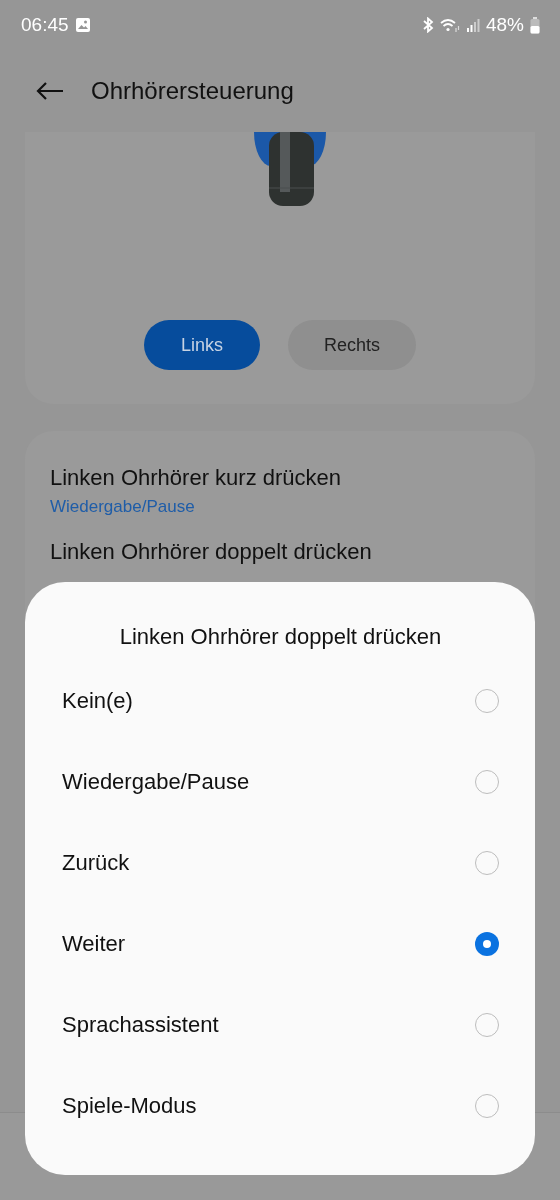  What do you see at coordinates (94, 943) in the screenshot?
I see `option-label: Weiter` at bounding box center [94, 943].